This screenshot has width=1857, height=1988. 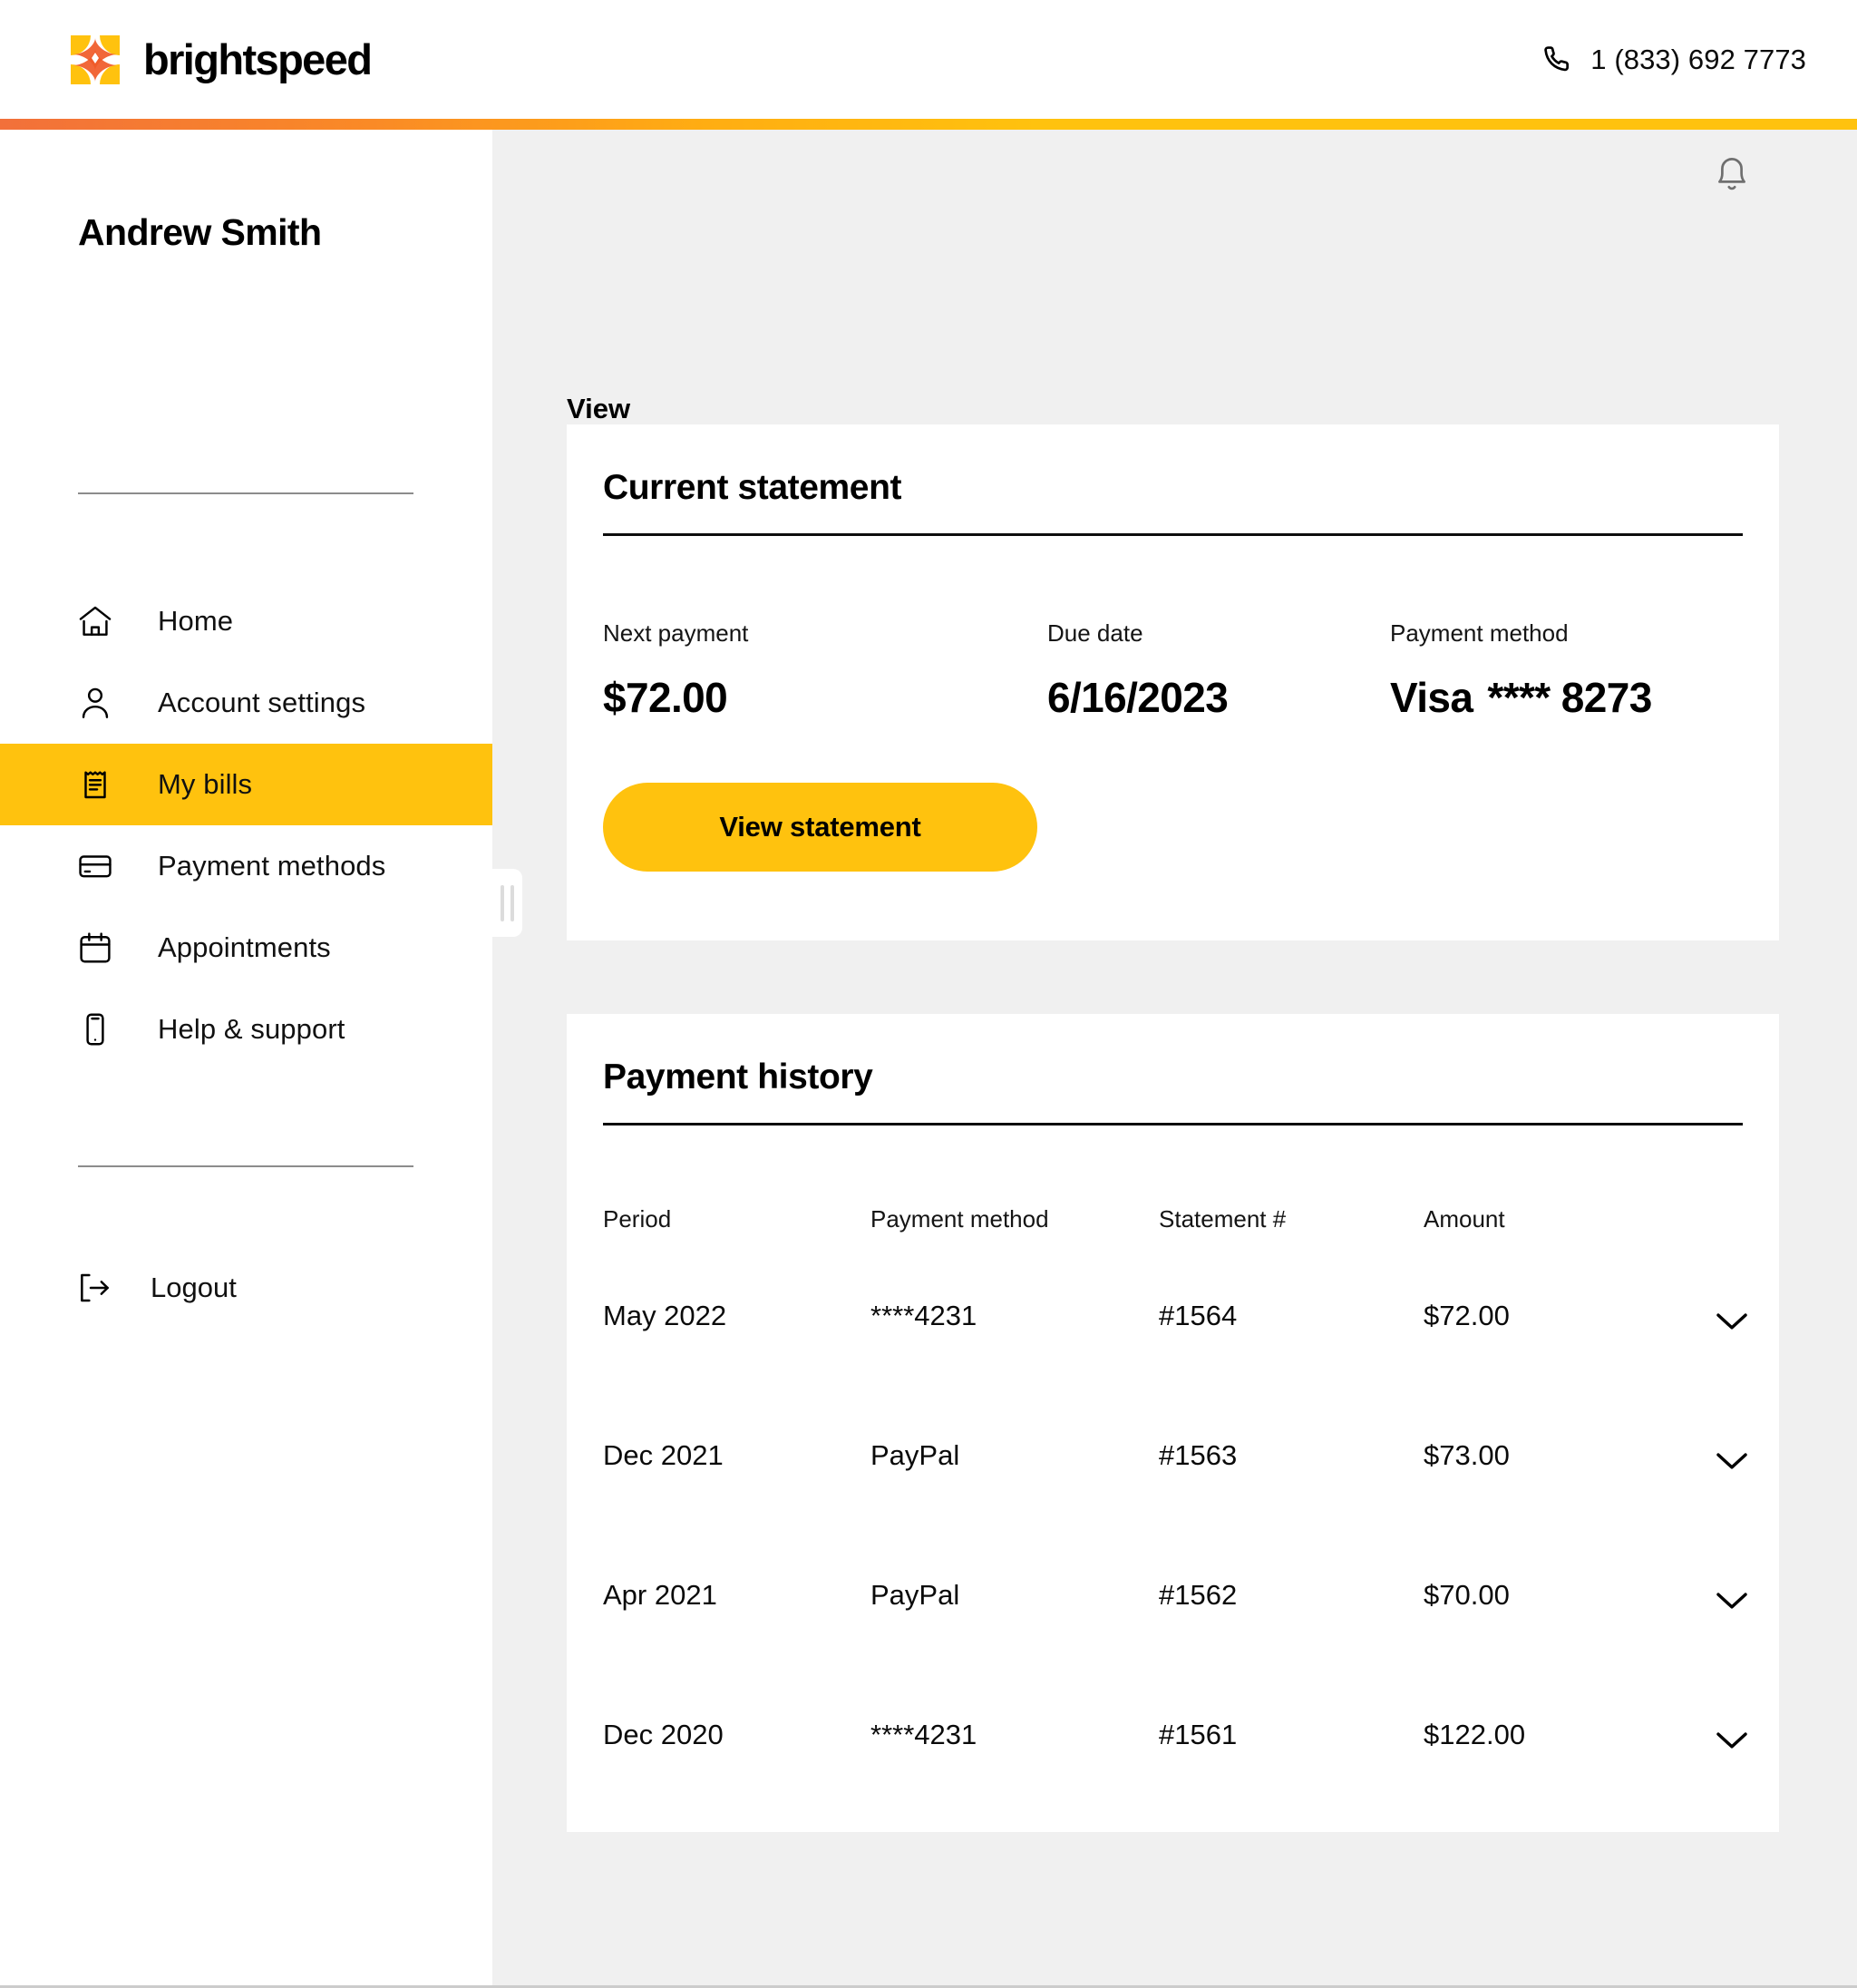 I want to click on table-row: May 2022 ****4231 #1564 $72.00, so click(x=1175, y=1316).